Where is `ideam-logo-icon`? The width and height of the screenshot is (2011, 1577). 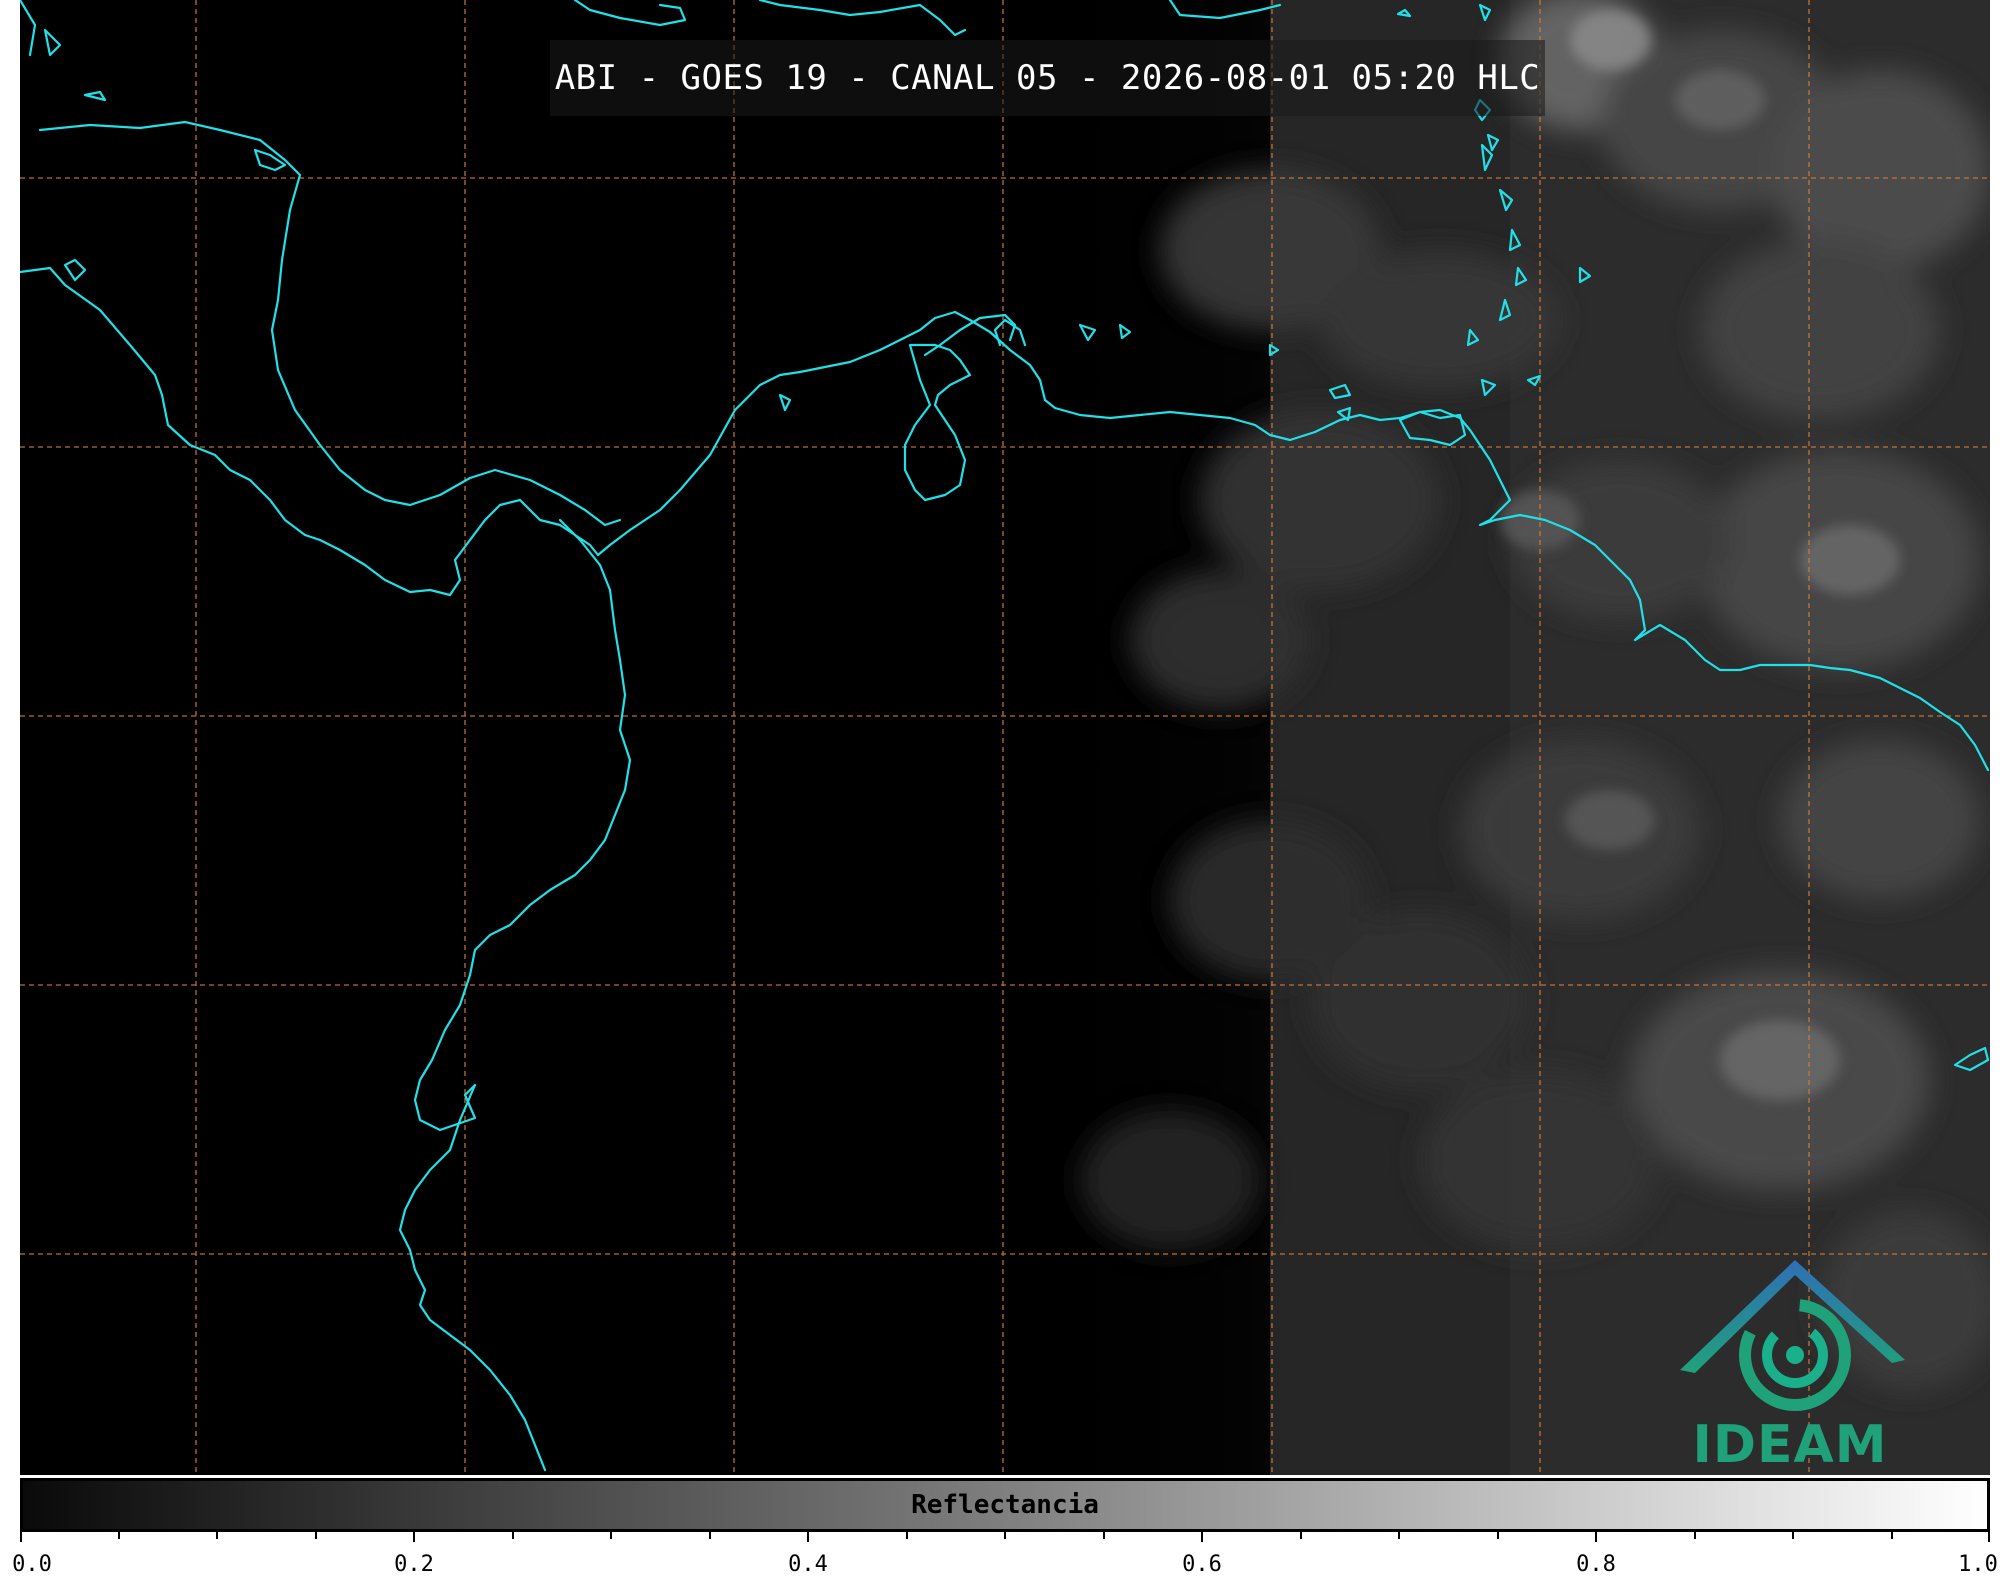 ideam-logo-icon is located at coordinates (1792, 1335).